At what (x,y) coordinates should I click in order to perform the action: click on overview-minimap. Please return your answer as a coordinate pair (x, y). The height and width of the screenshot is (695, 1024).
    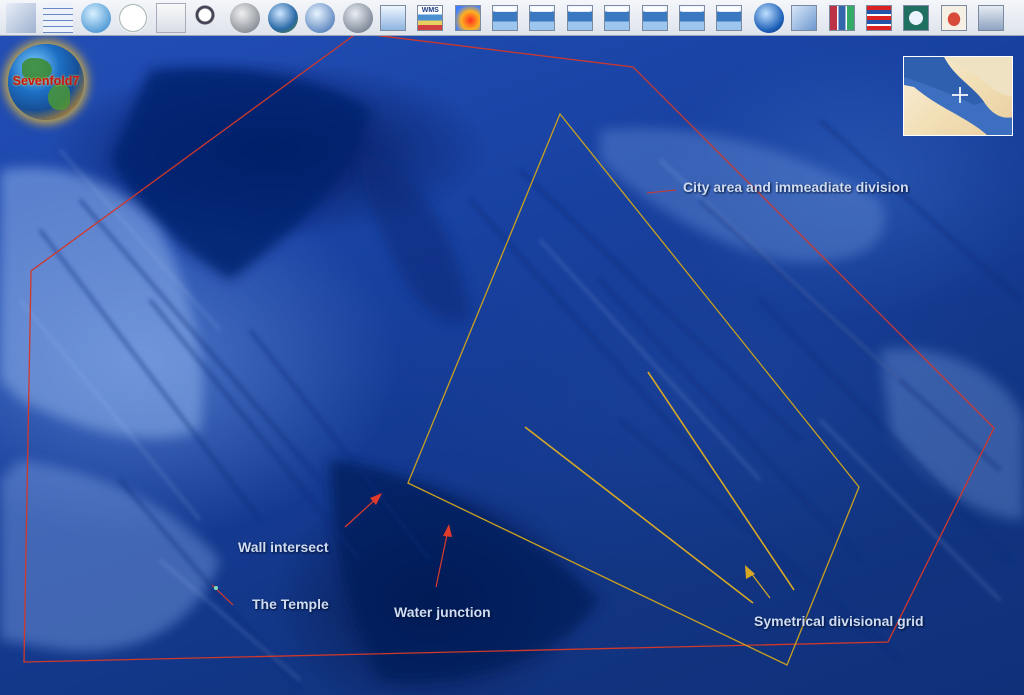
    Looking at the image, I should click on (958, 96).